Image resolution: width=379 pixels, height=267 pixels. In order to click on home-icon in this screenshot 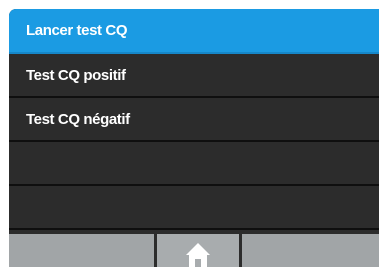, I will do `click(198, 255)`.